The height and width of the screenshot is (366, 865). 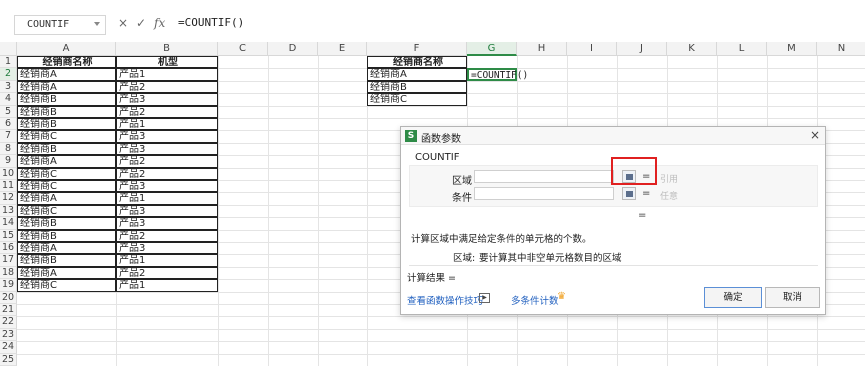 What do you see at coordinates (613, 136) in the screenshot?
I see `dialog-titlebar: S 函数参数 ×` at bounding box center [613, 136].